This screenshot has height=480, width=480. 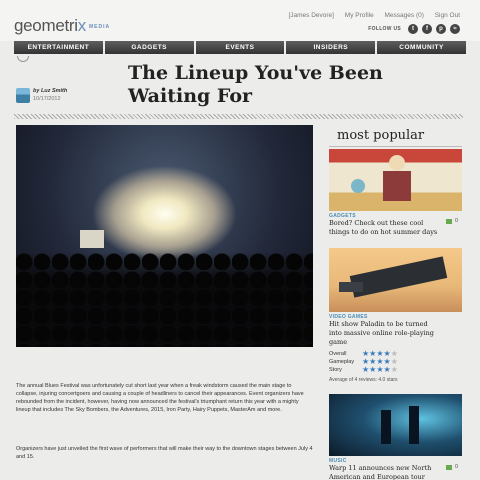 I want to click on nav-insiders: INSIDERS, so click(x=331, y=47).